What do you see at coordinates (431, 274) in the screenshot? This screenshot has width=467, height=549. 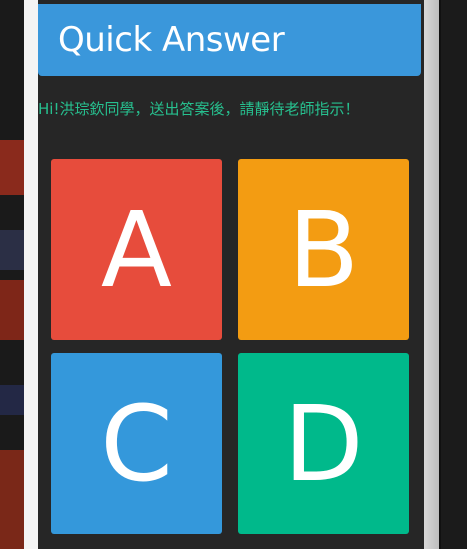 I see `device-frame-edge` at bounding box center [431, 274].